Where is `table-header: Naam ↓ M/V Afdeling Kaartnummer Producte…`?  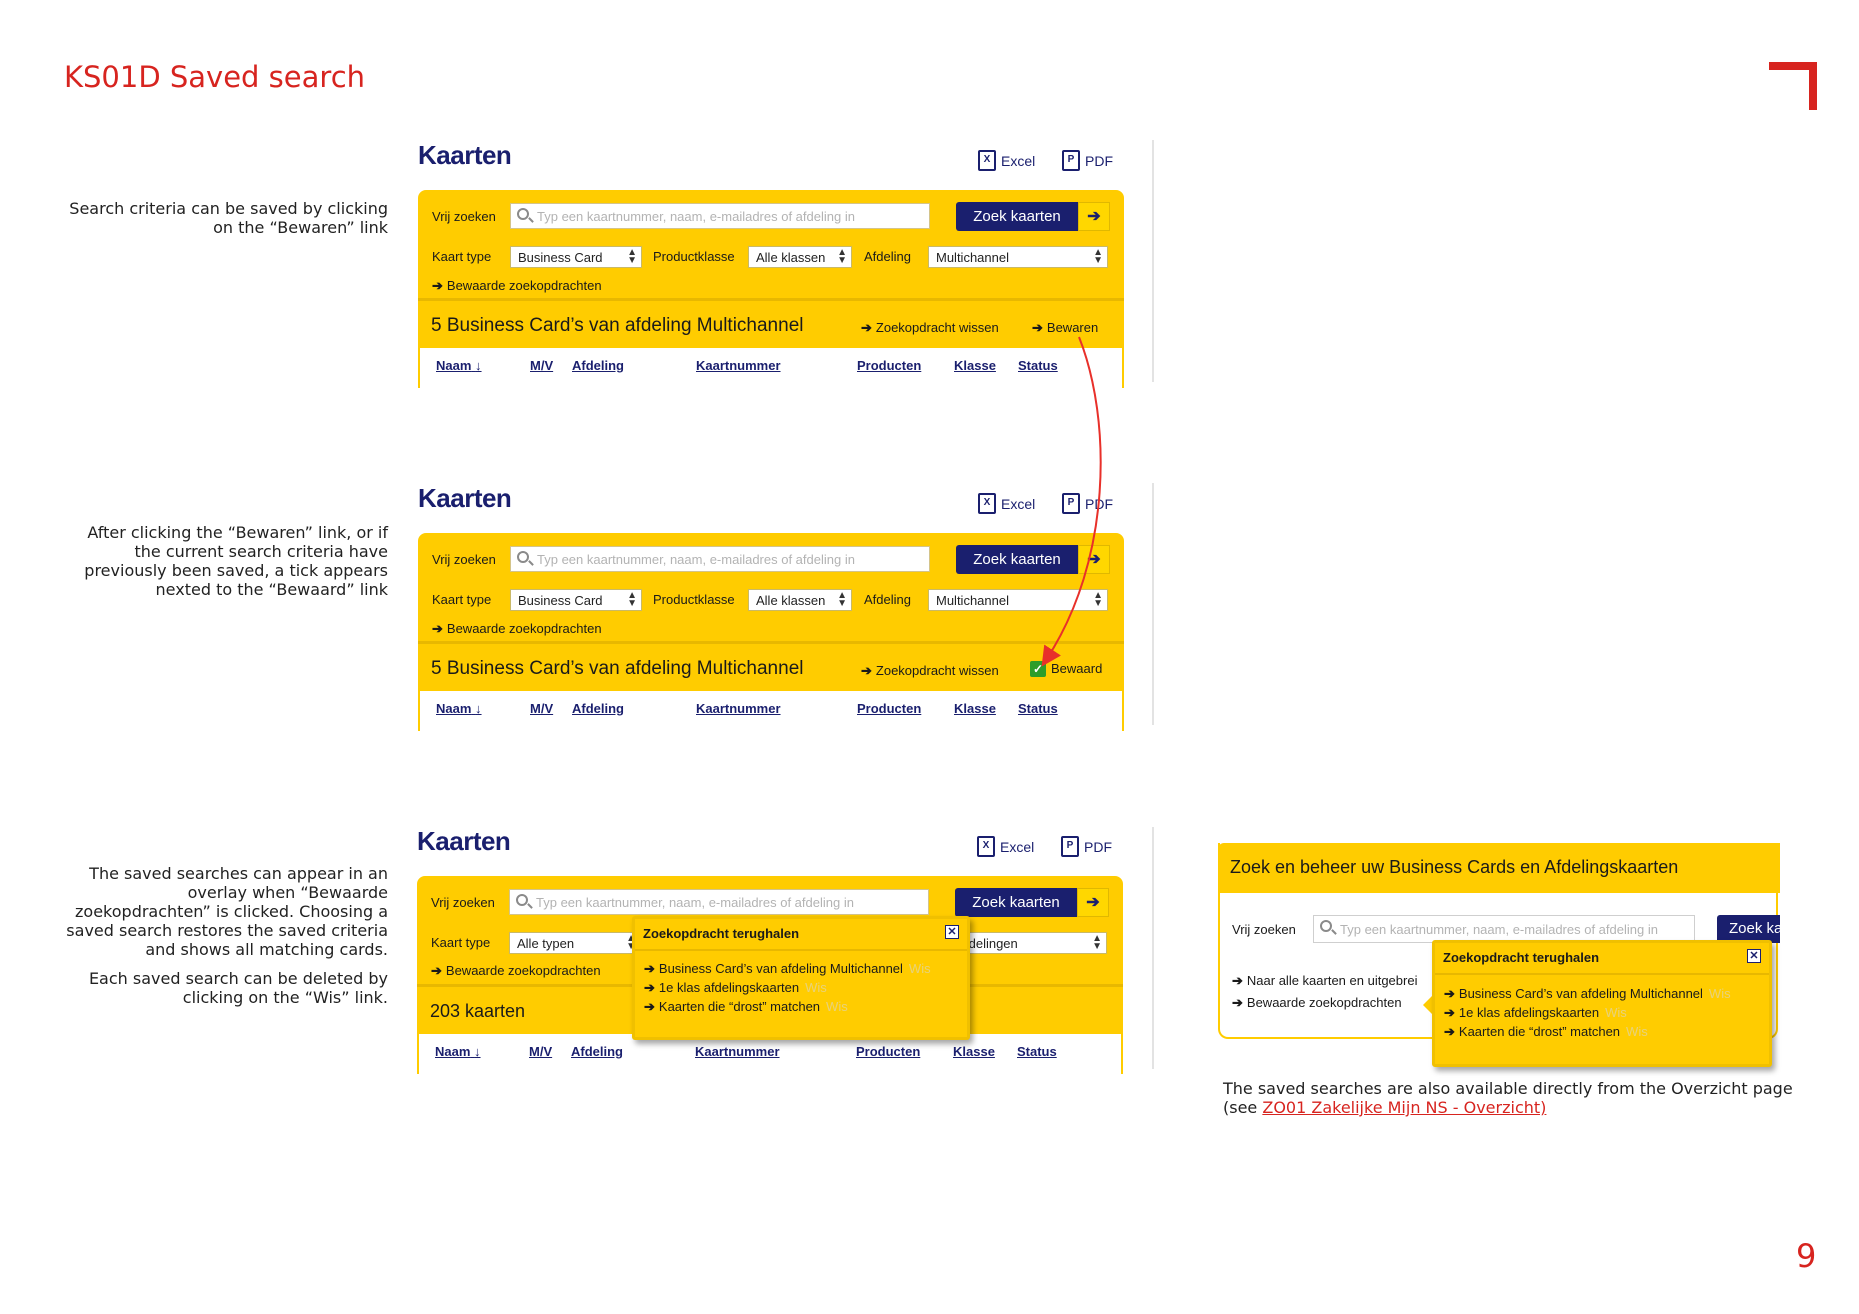
table-header: Naam ↓ M/V Afdeling Kaartnummer Producte… is located at coordinates (770, 1054).